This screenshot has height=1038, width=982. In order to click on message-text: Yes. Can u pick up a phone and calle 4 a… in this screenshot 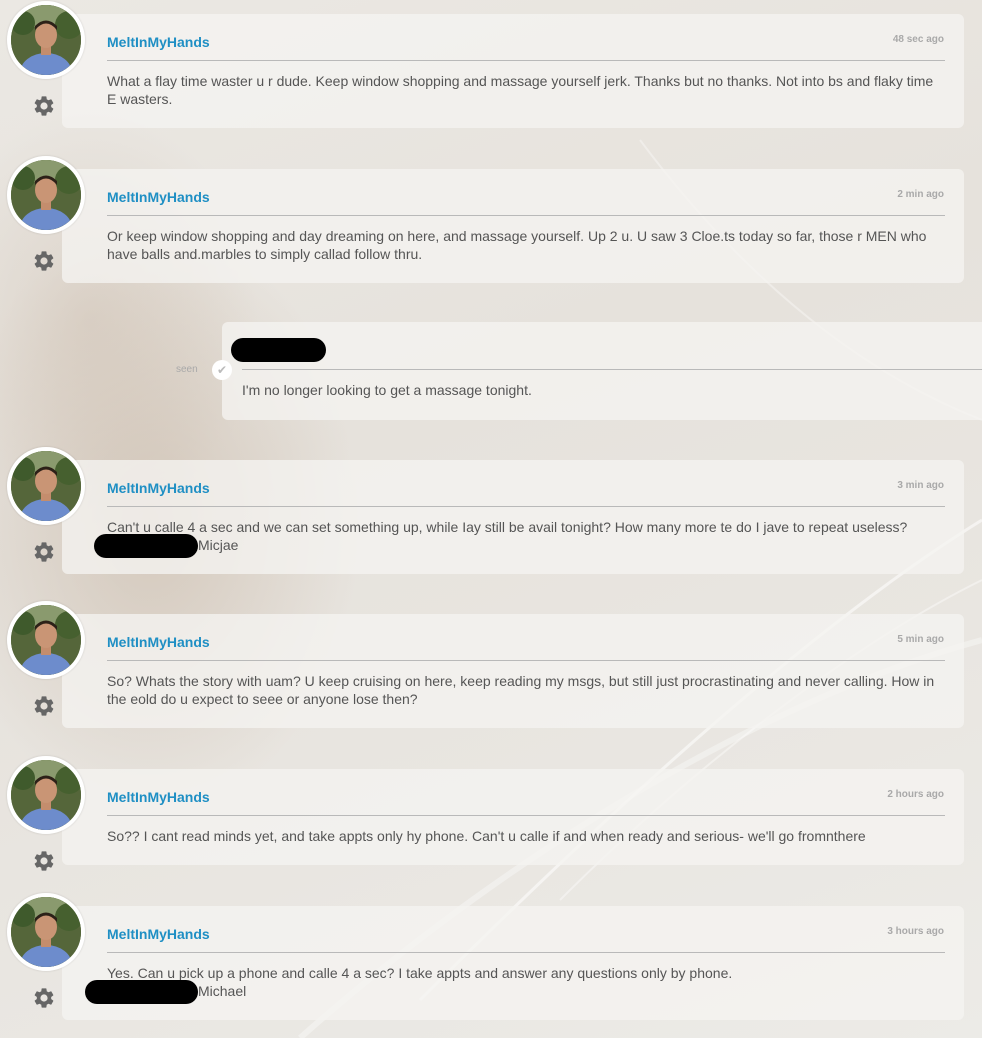, I will do `click(521, 982)`.